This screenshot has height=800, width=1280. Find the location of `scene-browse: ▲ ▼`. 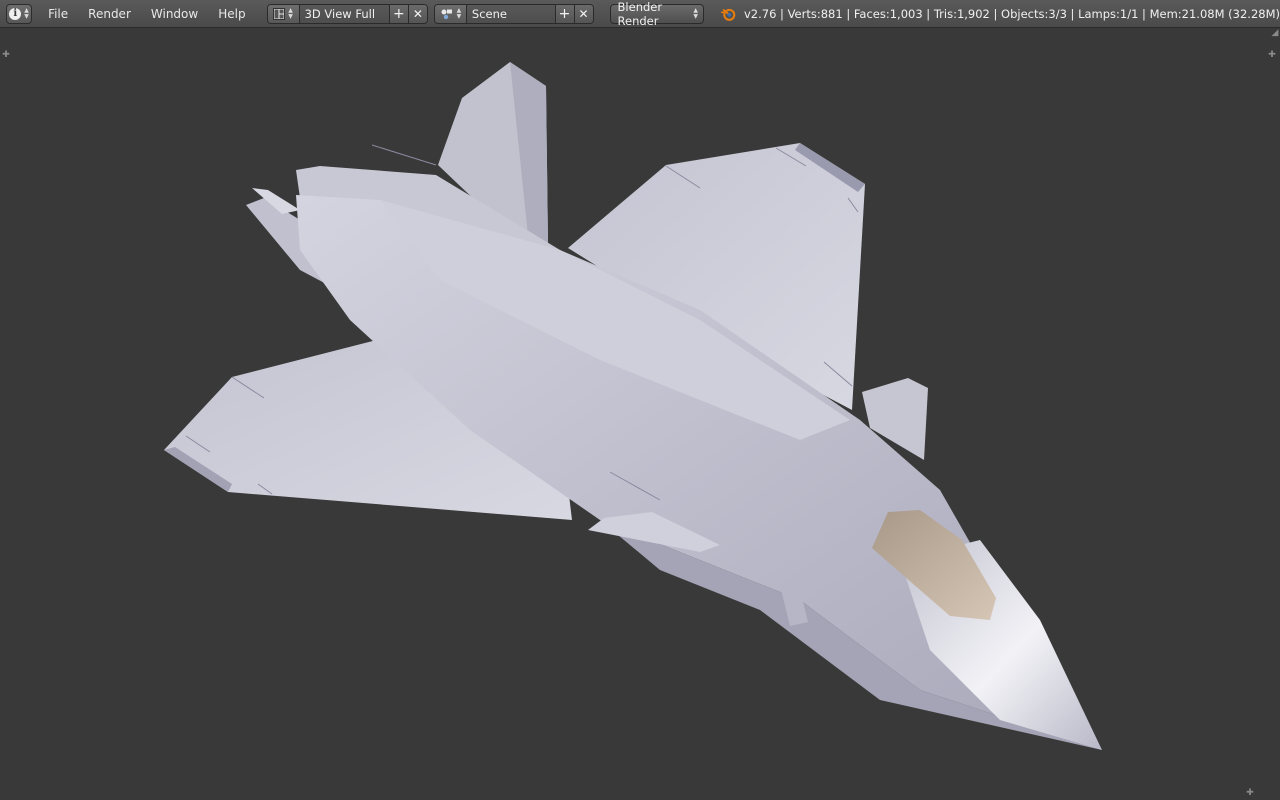

scene-browse: ▲ ▼ is located at coordinates (450, 13).